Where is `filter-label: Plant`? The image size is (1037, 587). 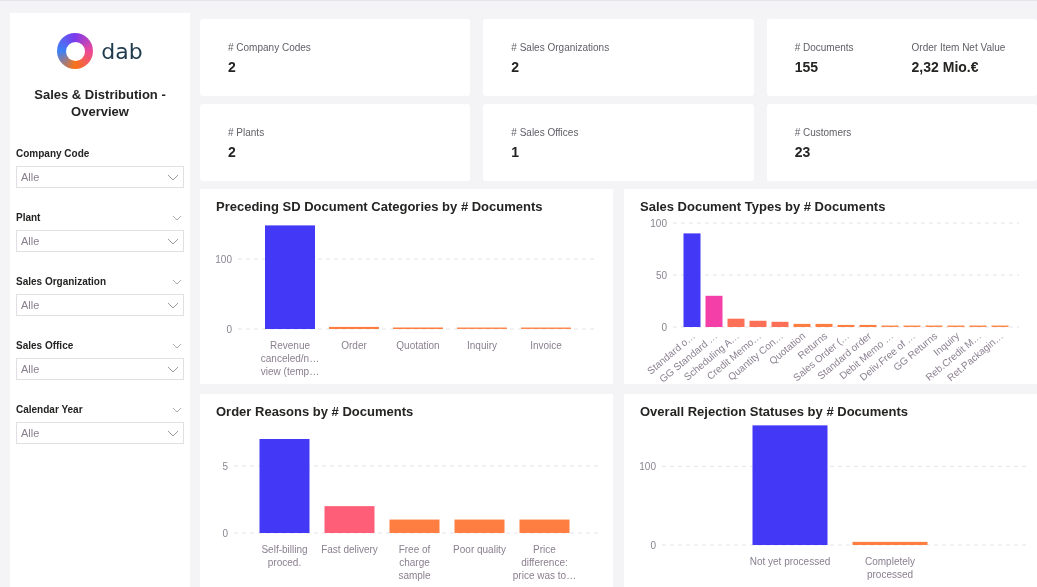
filter-label: Plant is located at coordinates (28, 218).